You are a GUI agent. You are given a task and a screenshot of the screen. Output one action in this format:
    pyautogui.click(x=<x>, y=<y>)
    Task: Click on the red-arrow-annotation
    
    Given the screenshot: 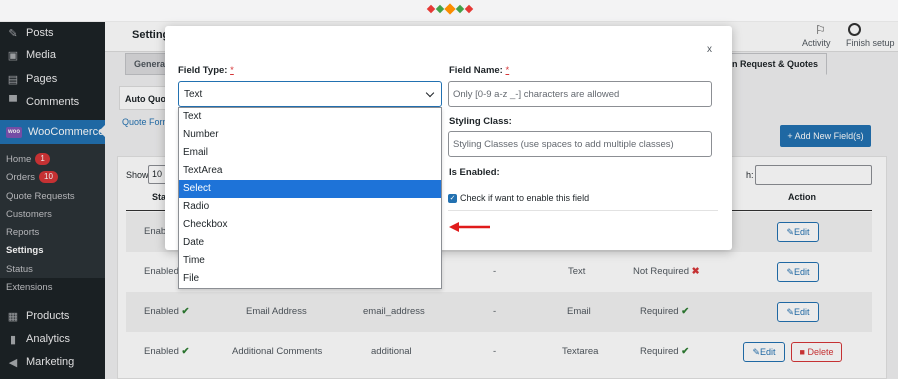 What is the action you would take?
    pyautogui.click(x=469, y=227)
    